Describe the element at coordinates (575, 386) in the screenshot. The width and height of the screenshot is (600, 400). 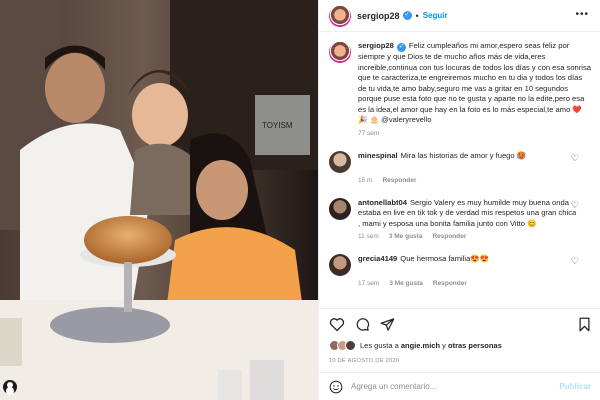
I see `publish-button: Publicar` at that location.